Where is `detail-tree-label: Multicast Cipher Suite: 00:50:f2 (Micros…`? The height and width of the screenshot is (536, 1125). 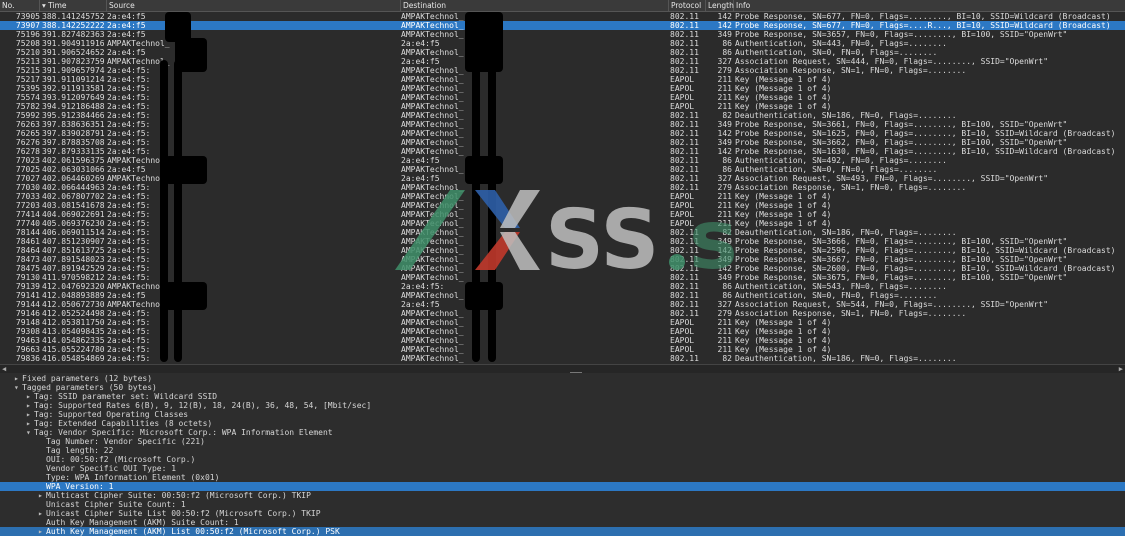
detail-tree-label: Multicast Cipher Suite: 00:50:f2 (Micros… is located at coordinates (178, 495).